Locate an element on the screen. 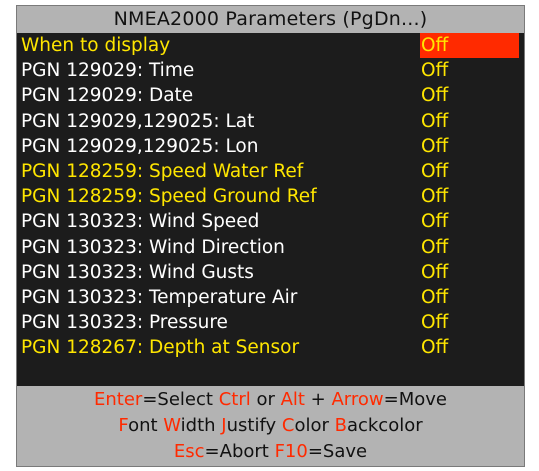  parameter-row: PGN 128267: Depth at Sensor Off is located at coordinates (270, 347).